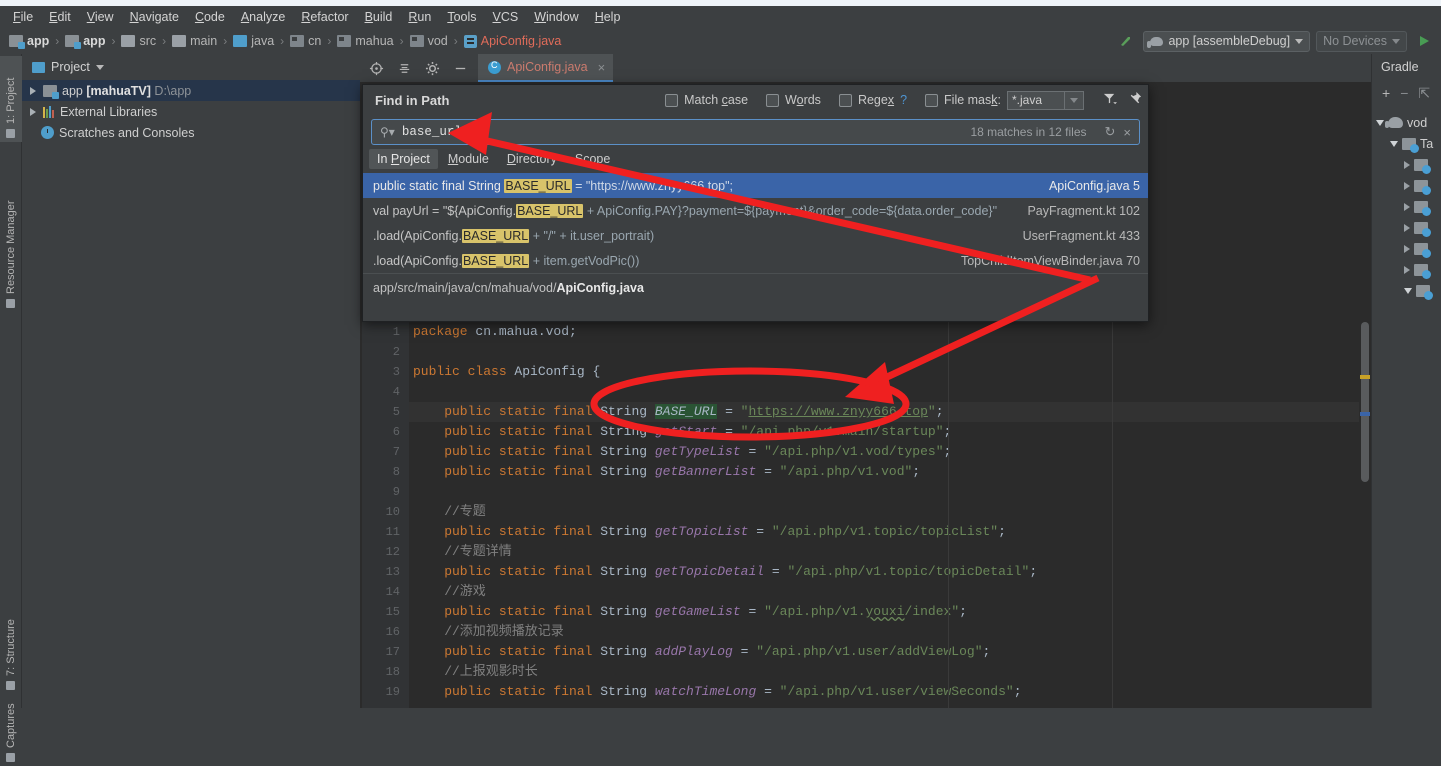  I want to click on filter-icon, so click(1109, 100).